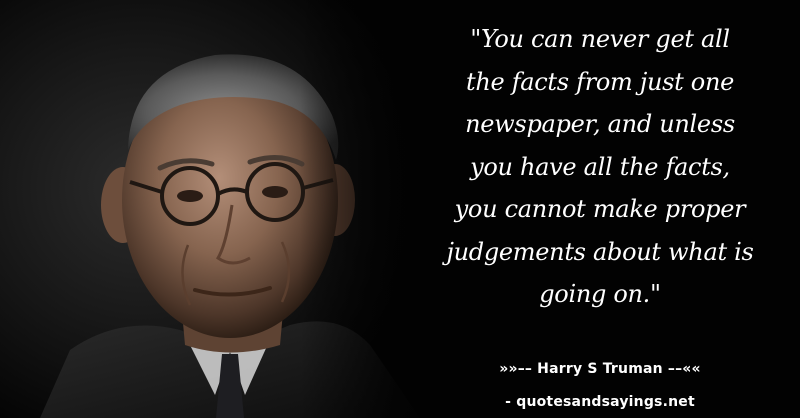 The height and width of the screenshot is (418, 800). Describe the element at coordinates (600, 369) in the screenshot. I see `quote-author: »»–– Harry S Truman ––««` at that location.